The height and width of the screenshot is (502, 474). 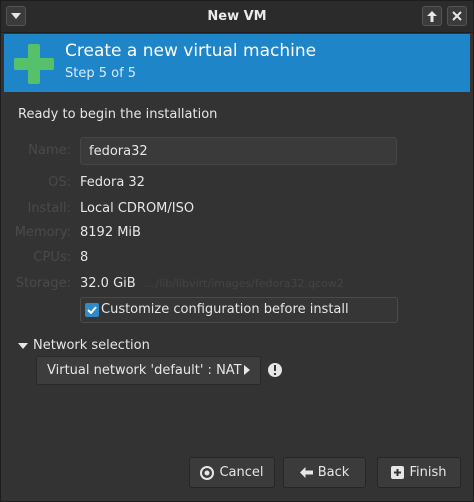 I want to click on arrow-up-icon, so click(x=432, y=16).